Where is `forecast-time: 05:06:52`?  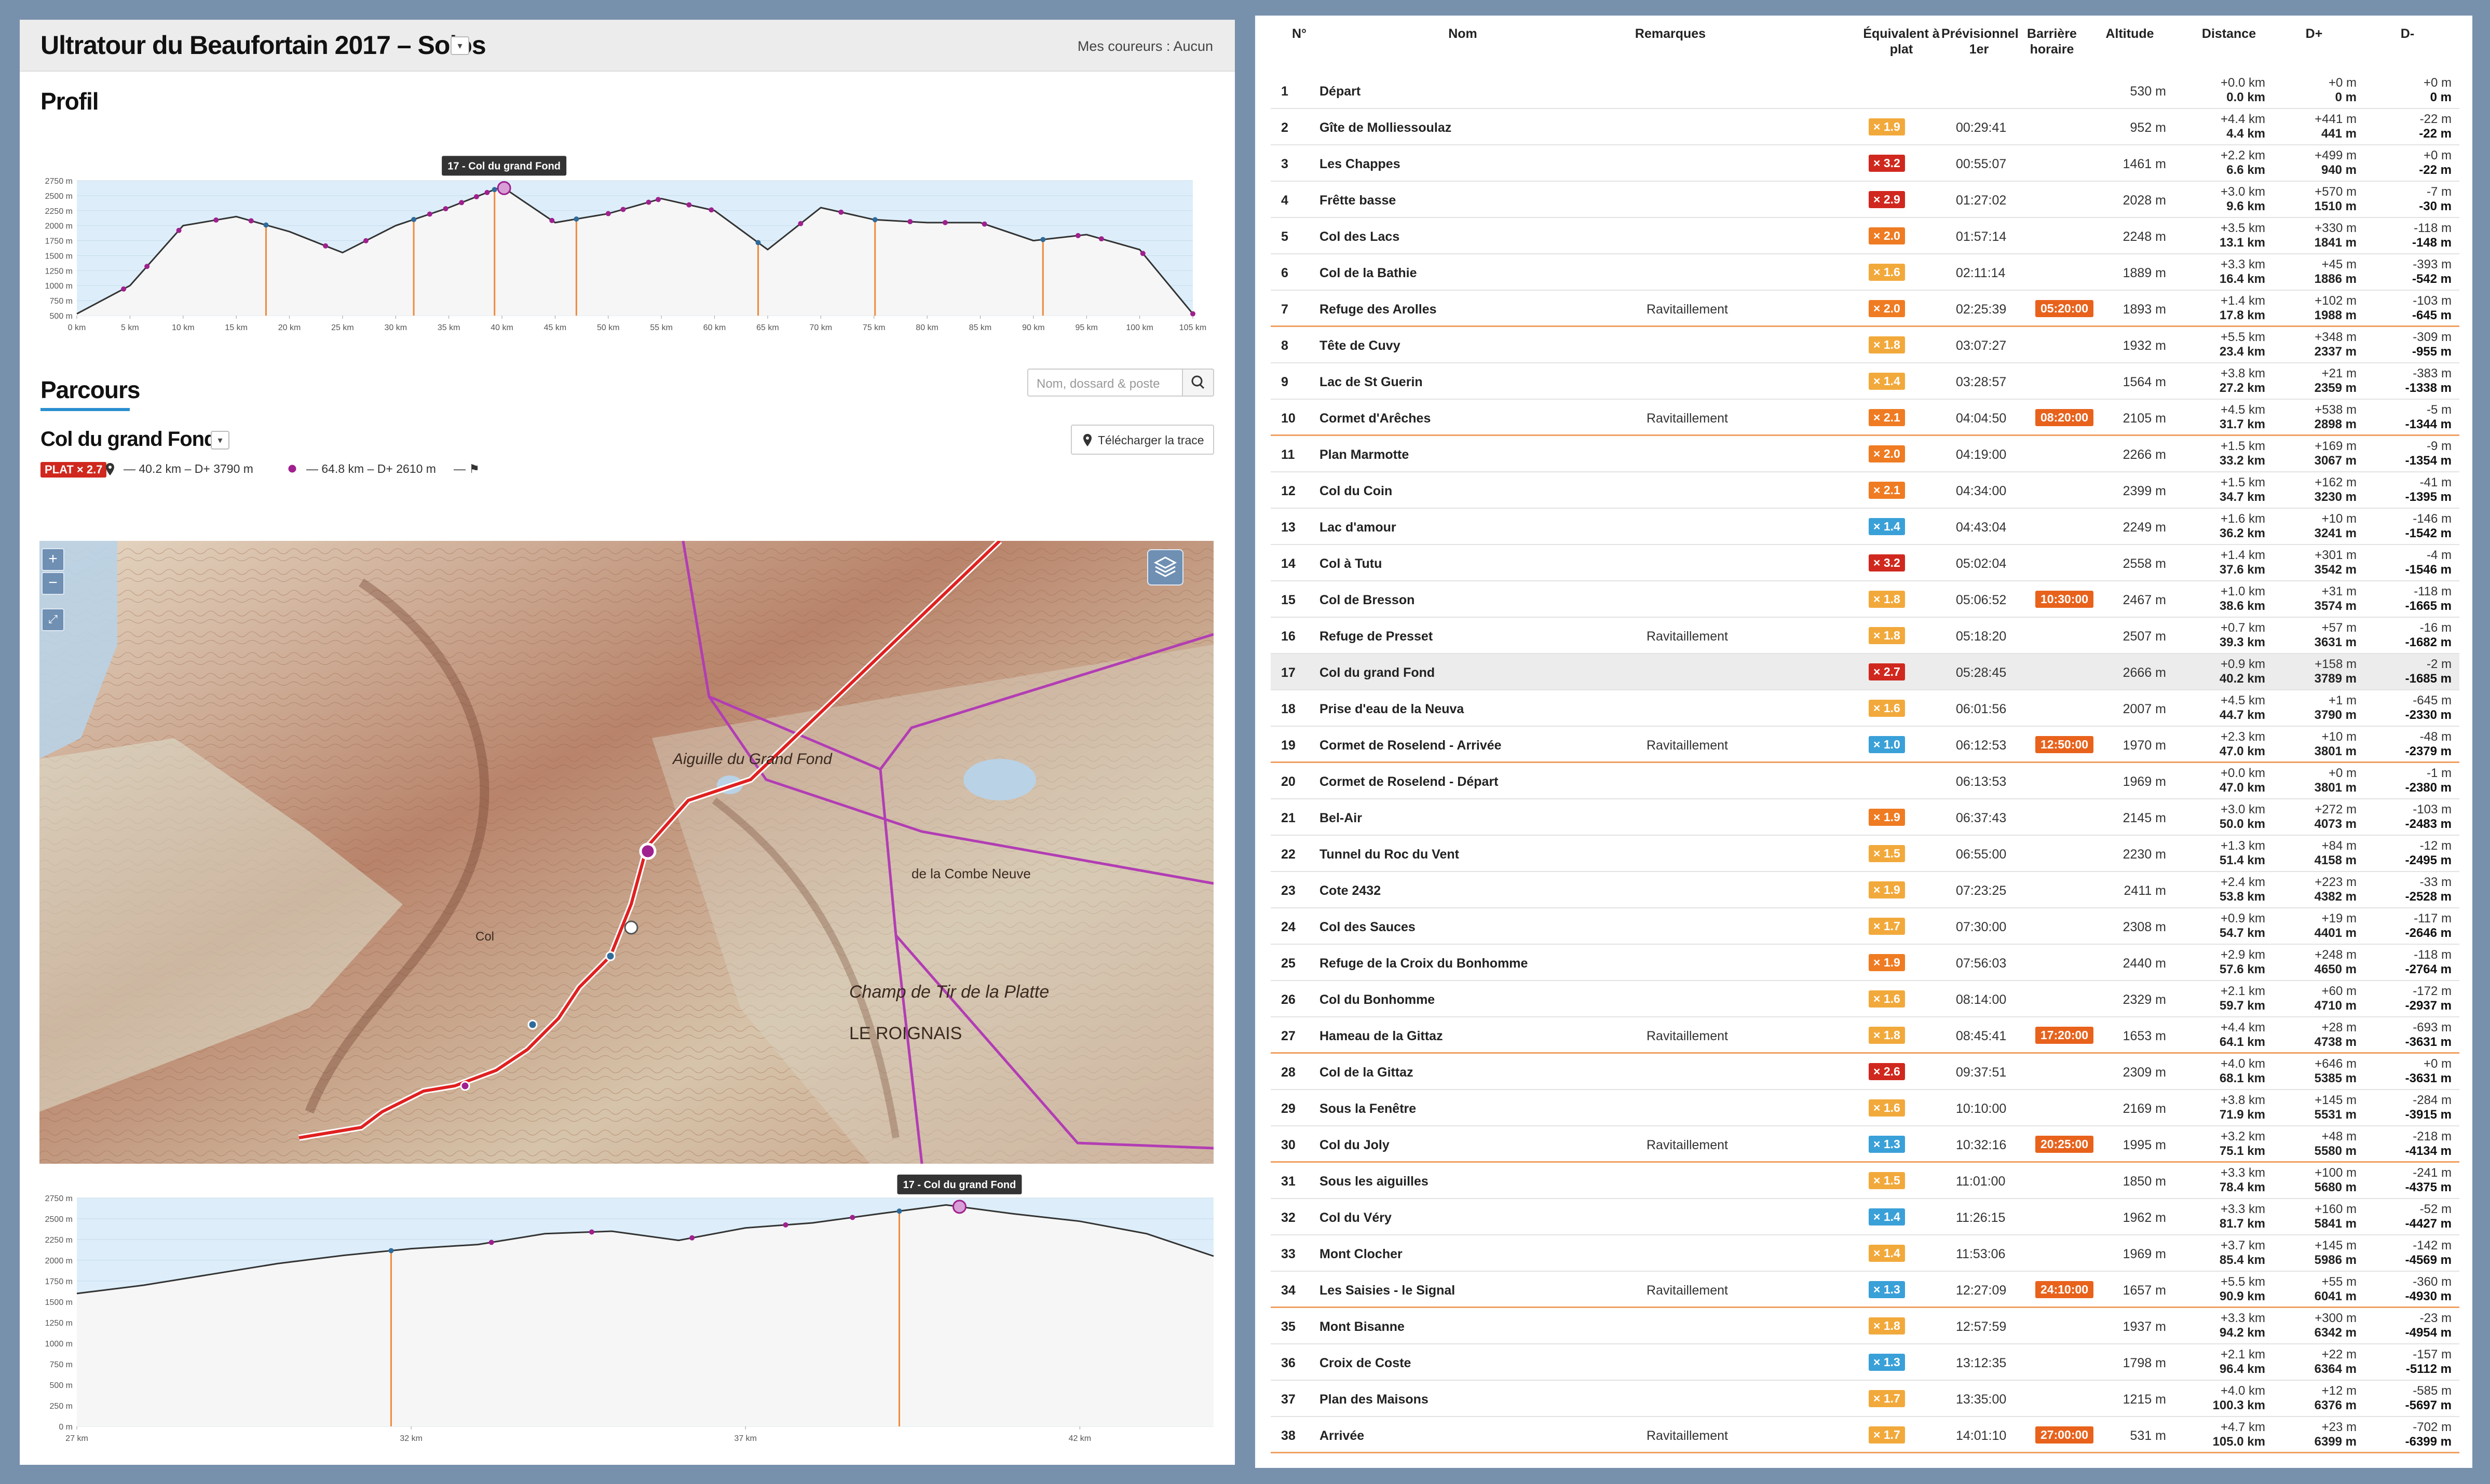
forecast-time: 05:06:52 is located at coordinates (1981, 600).